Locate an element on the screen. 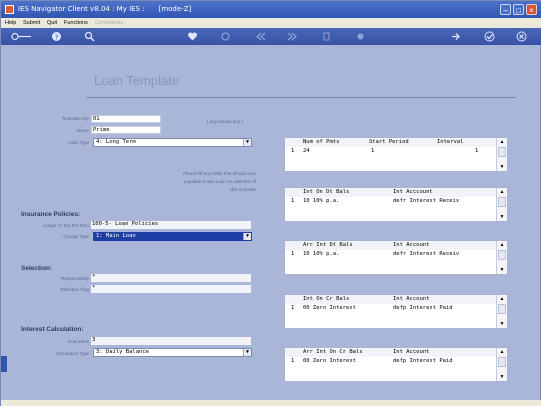 The width and height of the screenshot is (541, 406). template-key-label: Template Key is located at coordinates (75, 118).